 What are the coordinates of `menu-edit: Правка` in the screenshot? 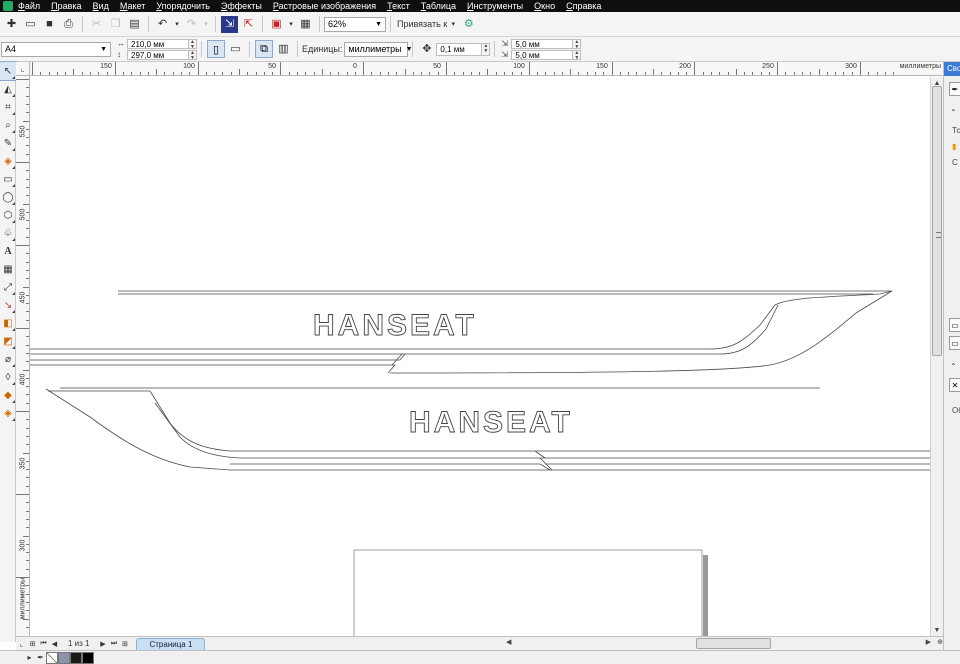 It's located at (66, 6).